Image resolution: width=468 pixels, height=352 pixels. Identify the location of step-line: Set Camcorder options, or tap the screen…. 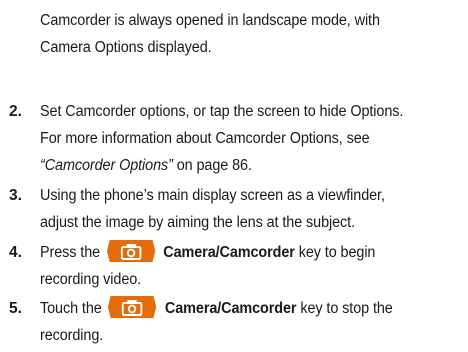
(222, 111).